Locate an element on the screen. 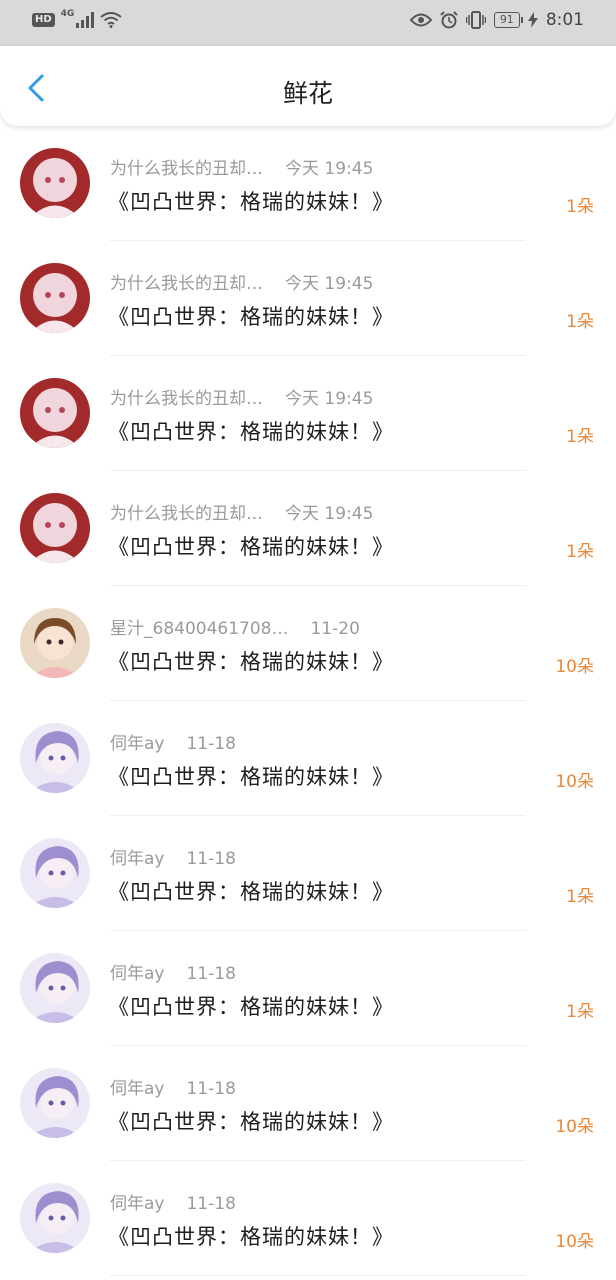  status-left: HD 4G is located at coordinates (77, 18).